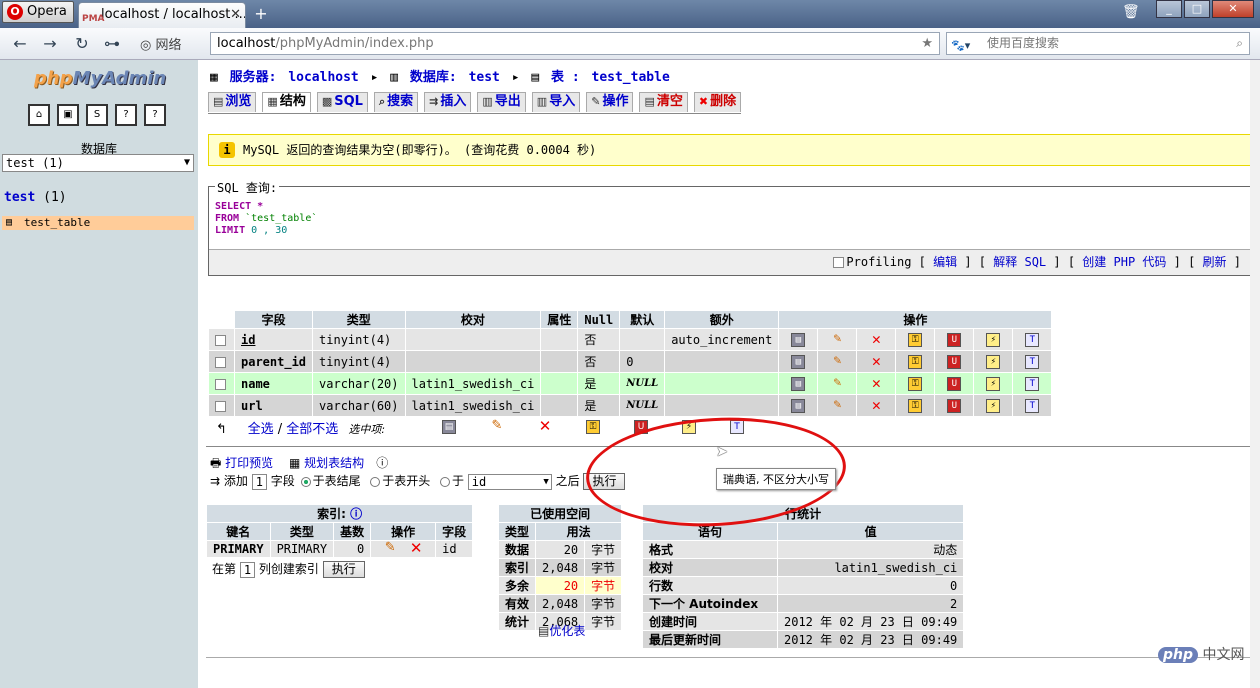  What do you see at coordinates (39, 115) in the screenshot?
I see `home-icon: ⌂` at bounding box center [39, 115].